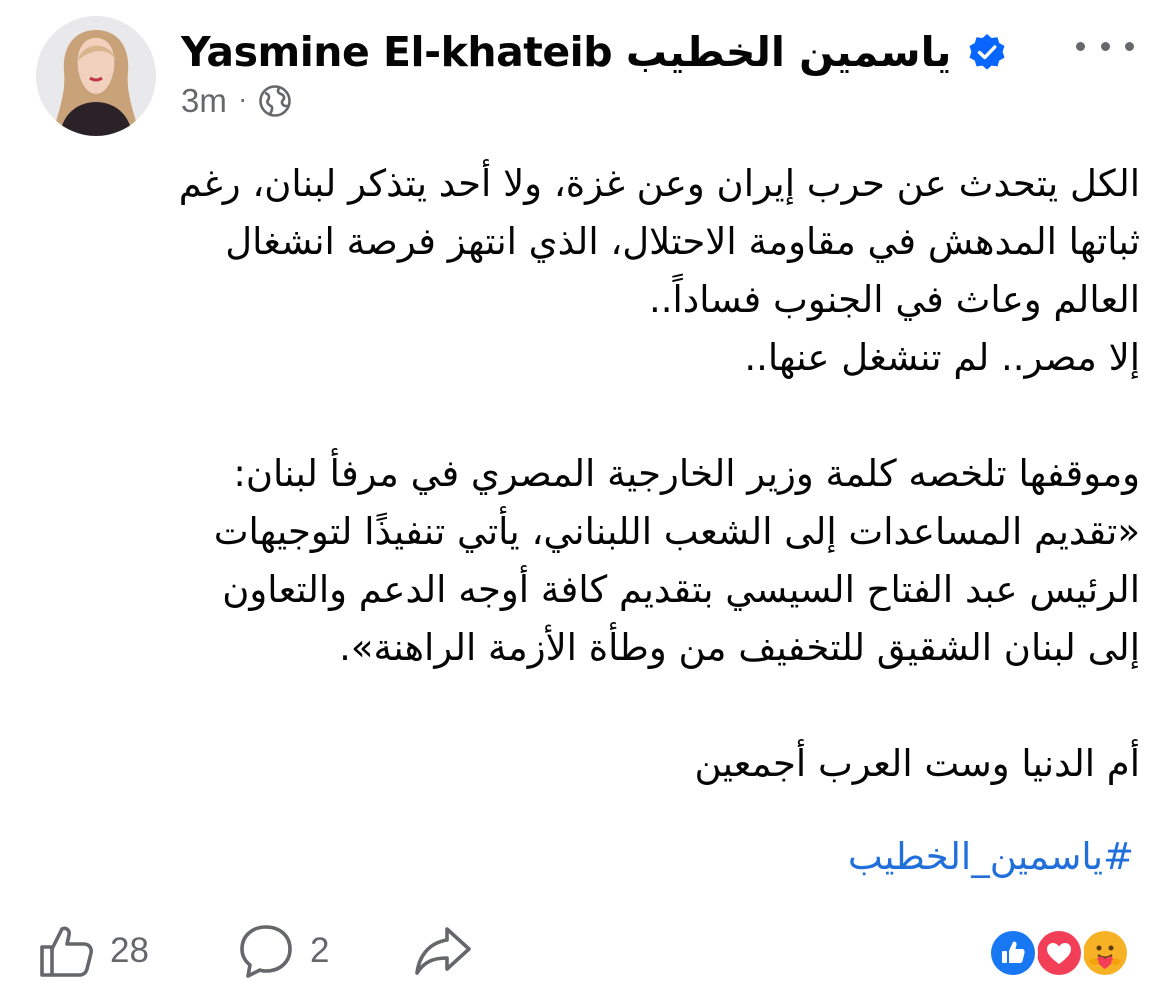  What do you see at coordinates (275, 101) in the screenshot?
I see `globe-icon` at bounding box center [275, 101].